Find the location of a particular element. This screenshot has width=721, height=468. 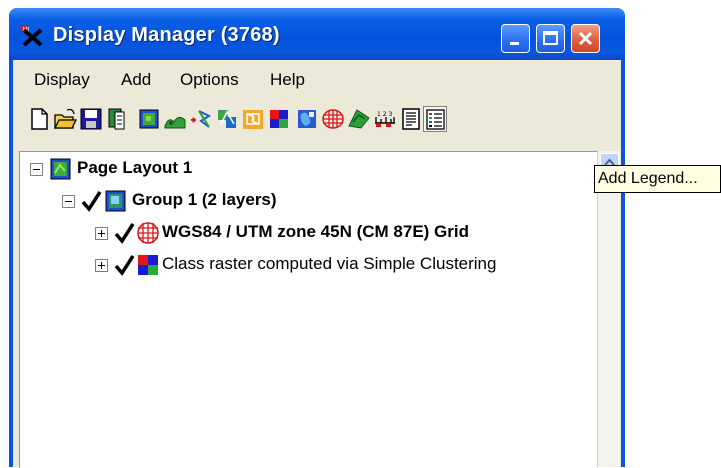

window-title: Display Manager (3768) is located at coordinates (166, 35).